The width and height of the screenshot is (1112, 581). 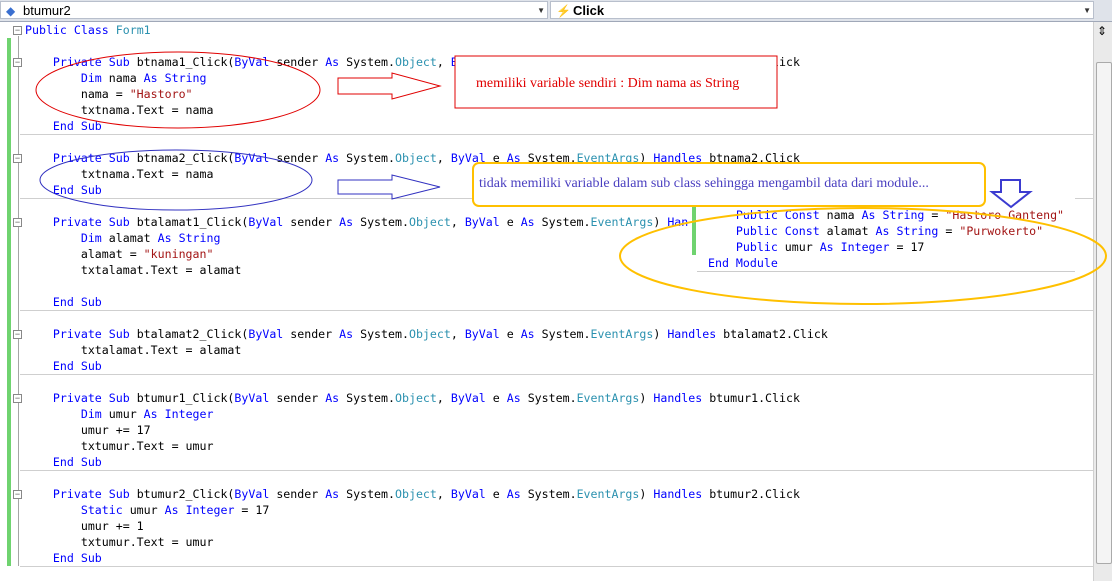 I want to click on code-token: "kuningan", so click(x=178, y=254).